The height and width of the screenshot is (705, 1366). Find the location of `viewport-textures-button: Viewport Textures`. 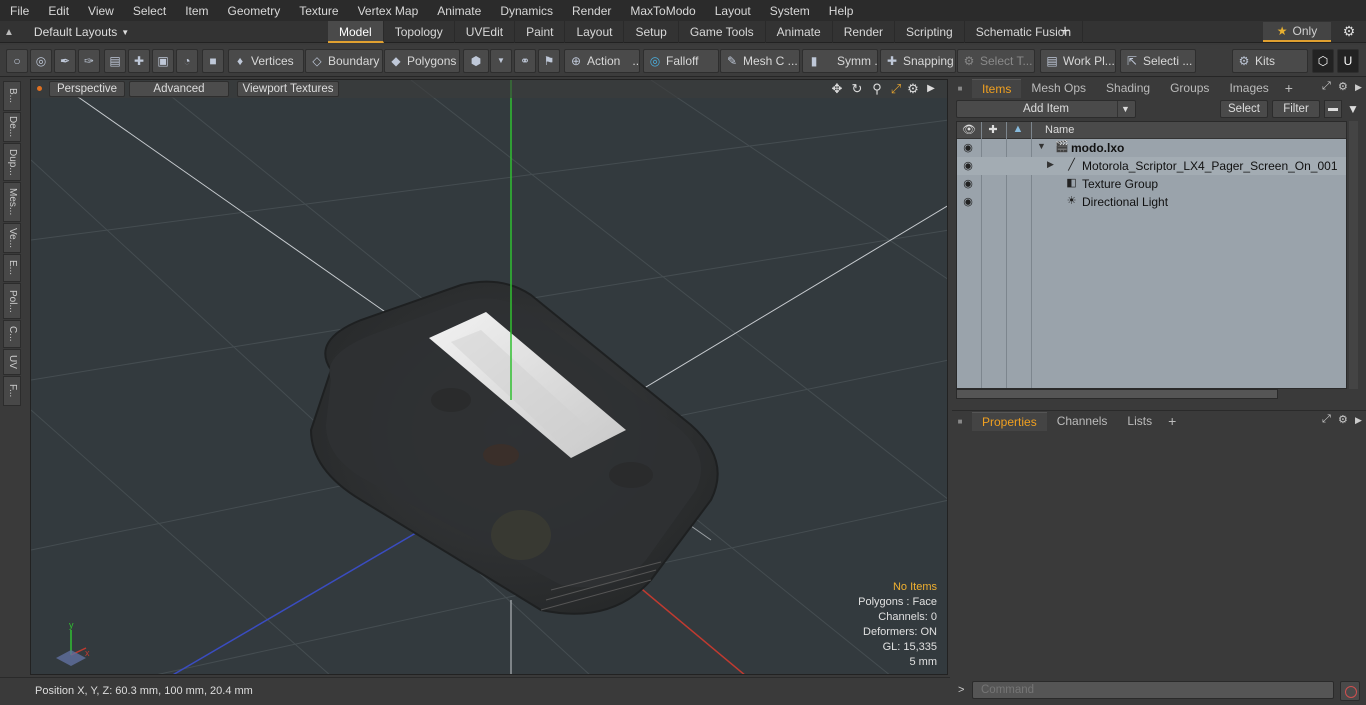

viewport-textures-button: Viewport Textures is located at coordinates (288, 89).